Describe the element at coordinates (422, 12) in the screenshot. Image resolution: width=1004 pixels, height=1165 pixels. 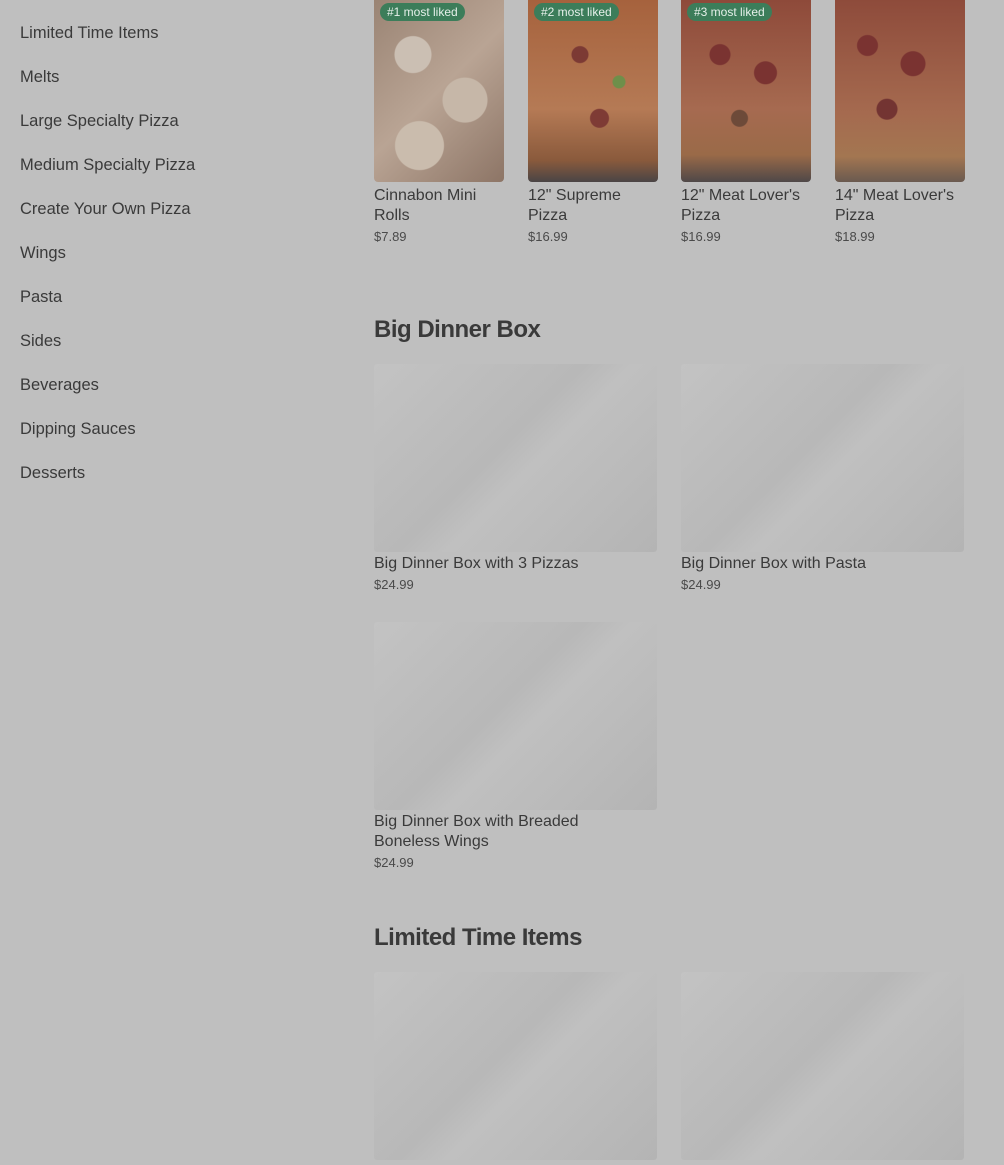
I see `most-liked-badge: #1 most liked` at that location.